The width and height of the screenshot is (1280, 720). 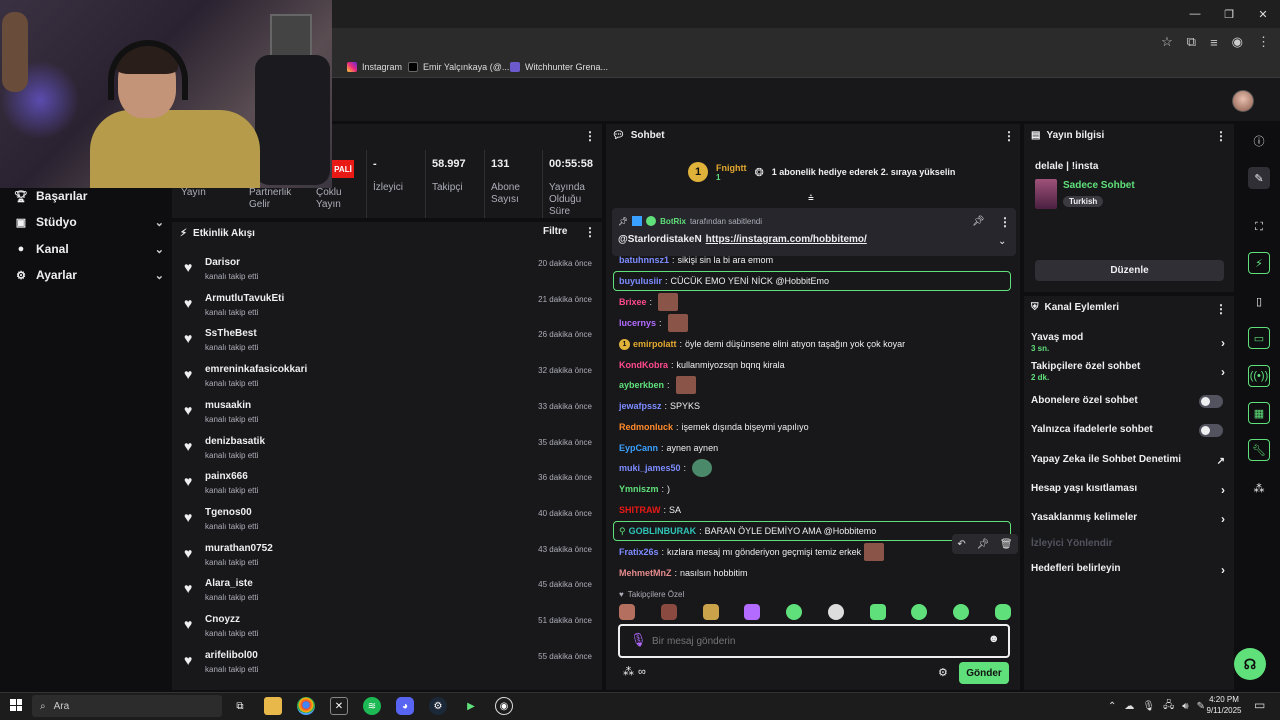 What do you see at coordinates (374, 67) in the screenshot?
I see `bookmark-instagram: Instagram` at bounding box center [374, 67].